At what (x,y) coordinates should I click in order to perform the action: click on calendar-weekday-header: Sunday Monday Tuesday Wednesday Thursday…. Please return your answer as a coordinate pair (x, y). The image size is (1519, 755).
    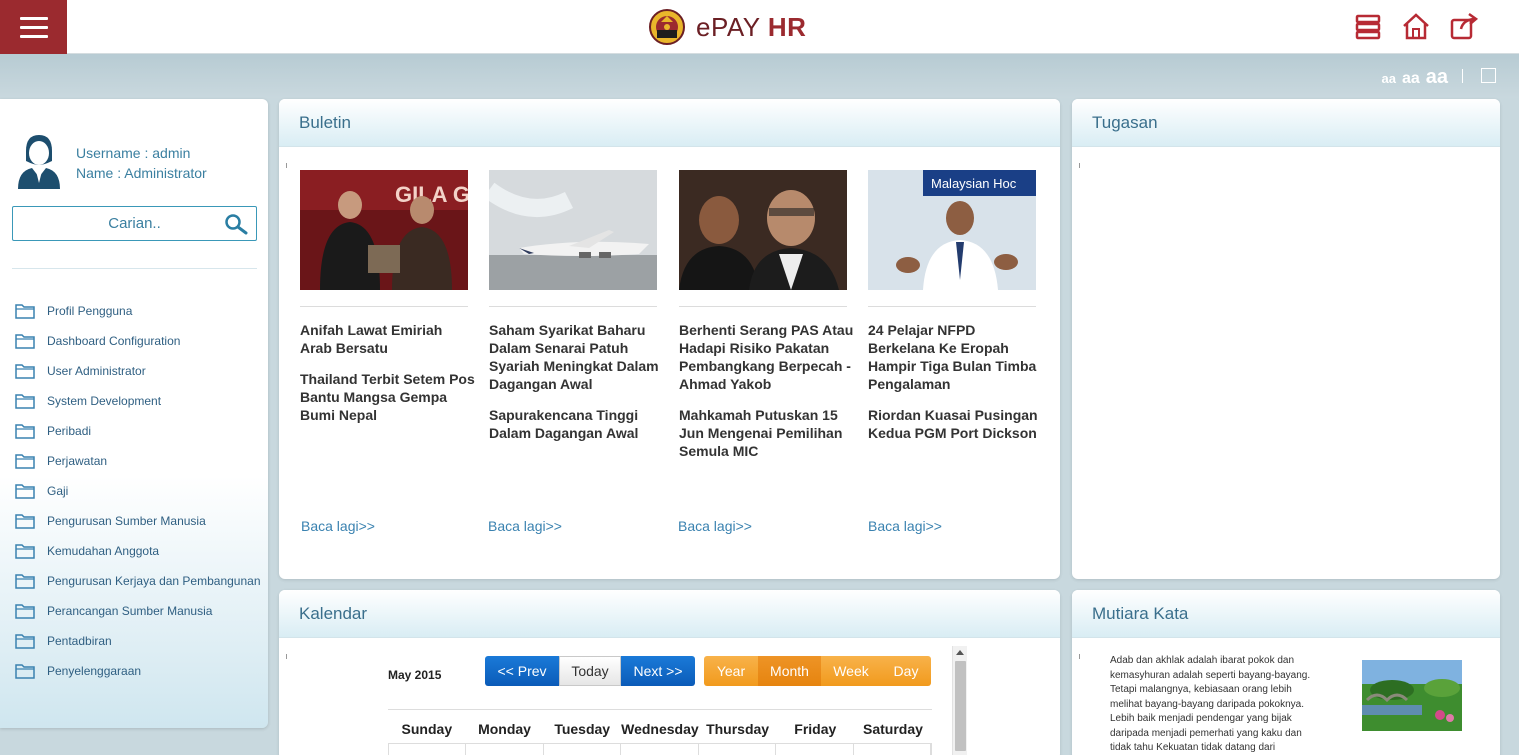
    Looking at the image, I should click on (660, 726).